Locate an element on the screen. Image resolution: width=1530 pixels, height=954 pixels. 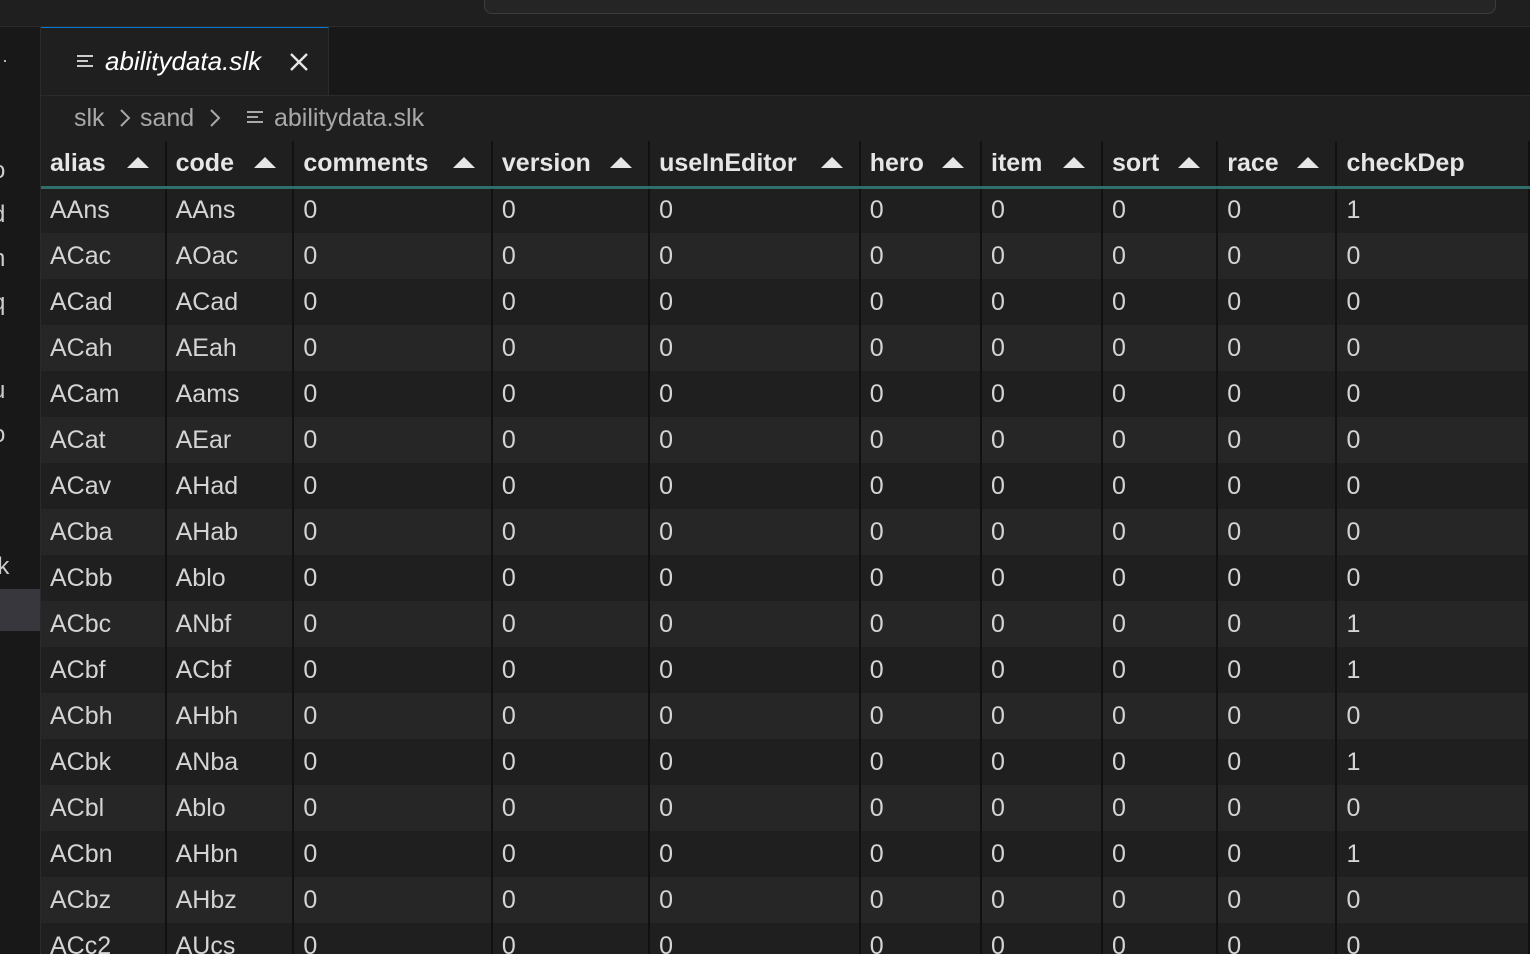
column-header-hero: hero is located at coordinates (921, 165).